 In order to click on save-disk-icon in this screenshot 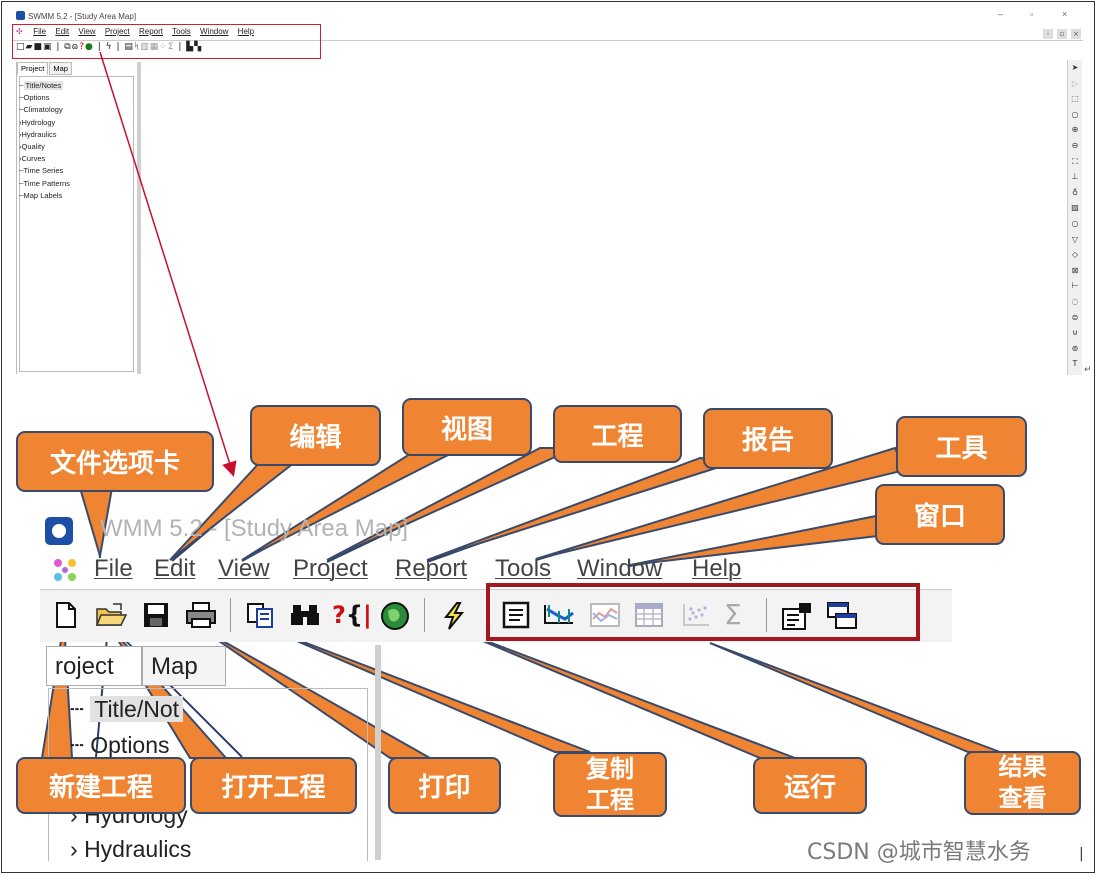, I will do `click(156, 618)`.